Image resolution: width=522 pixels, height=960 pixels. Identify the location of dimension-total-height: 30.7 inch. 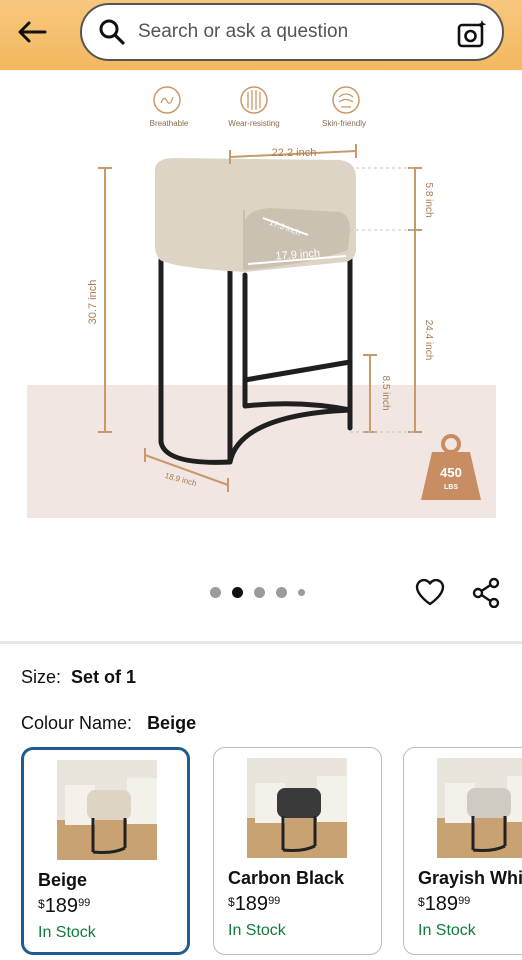
(93, 302).